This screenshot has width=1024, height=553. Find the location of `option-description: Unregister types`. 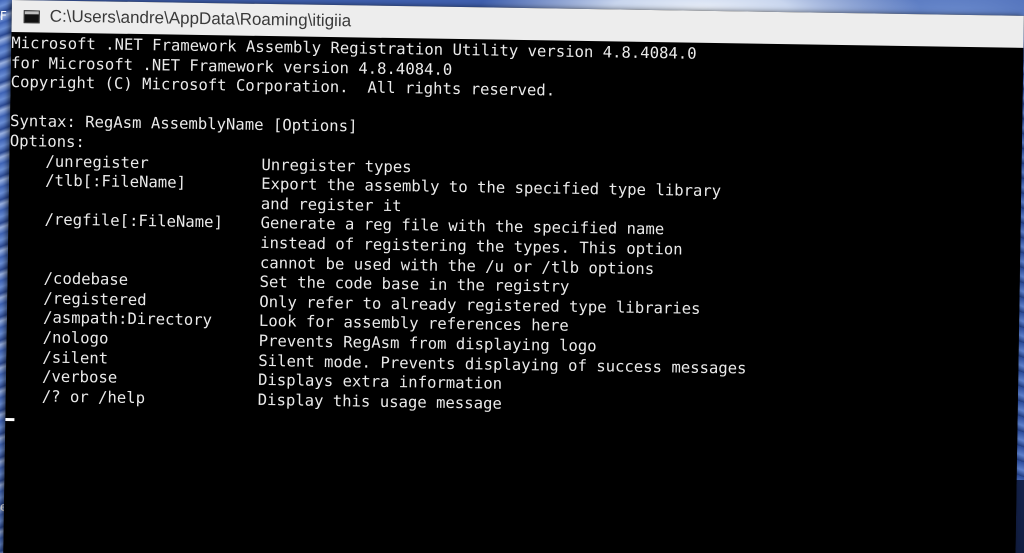

option-description: Unregister types is located at coordinates (336, 165).